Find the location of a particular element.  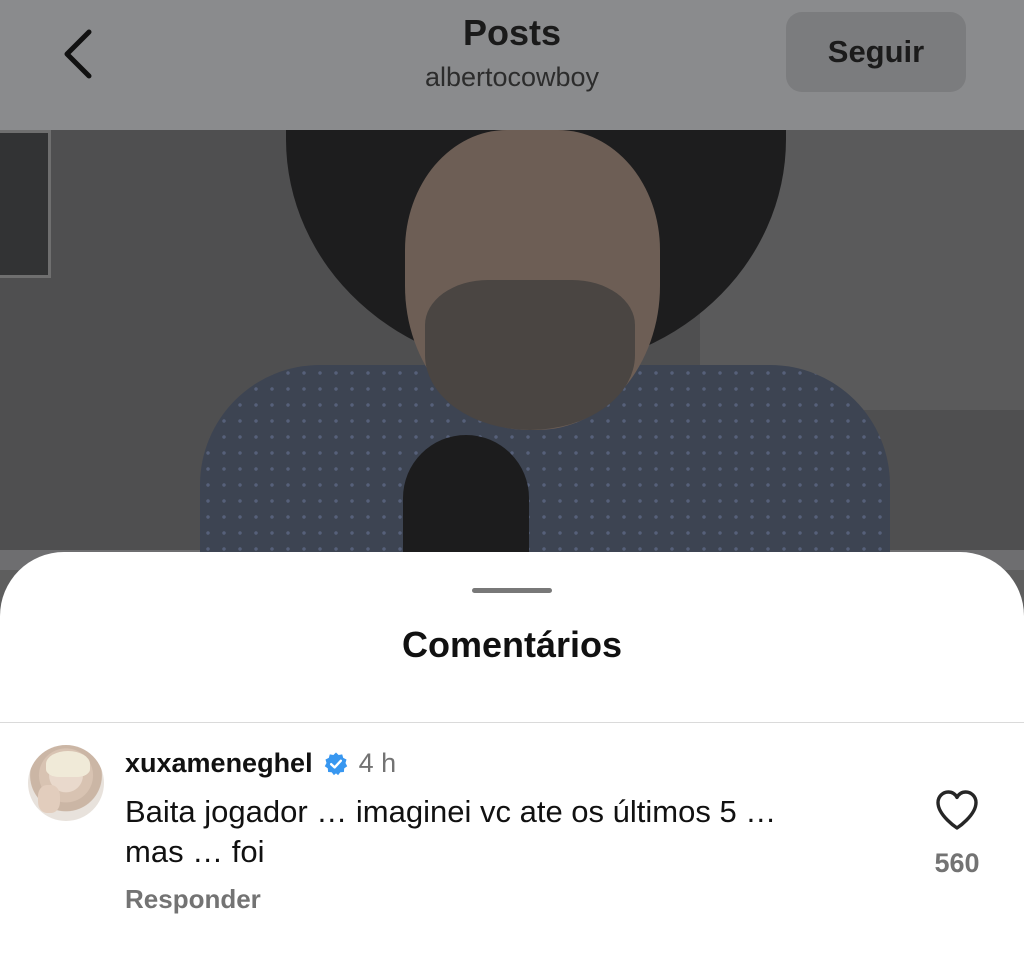

comment-time: 4 h is located at coordinates (377, 763).